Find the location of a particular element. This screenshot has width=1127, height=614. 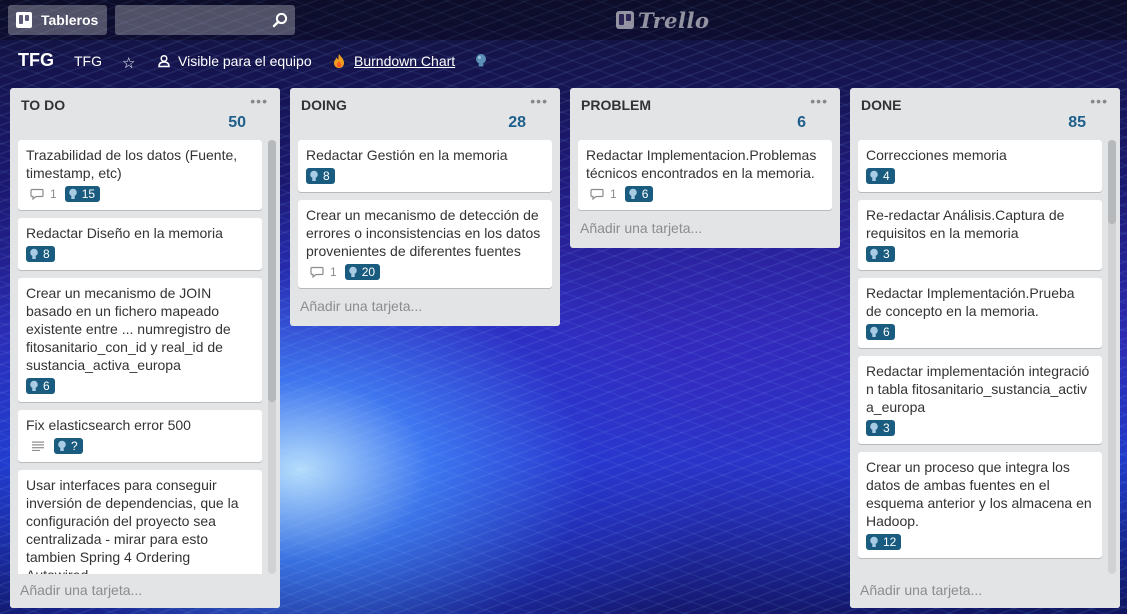

card: Redactar Diseño en la memoria 8 is located at coordinates (140, 244).